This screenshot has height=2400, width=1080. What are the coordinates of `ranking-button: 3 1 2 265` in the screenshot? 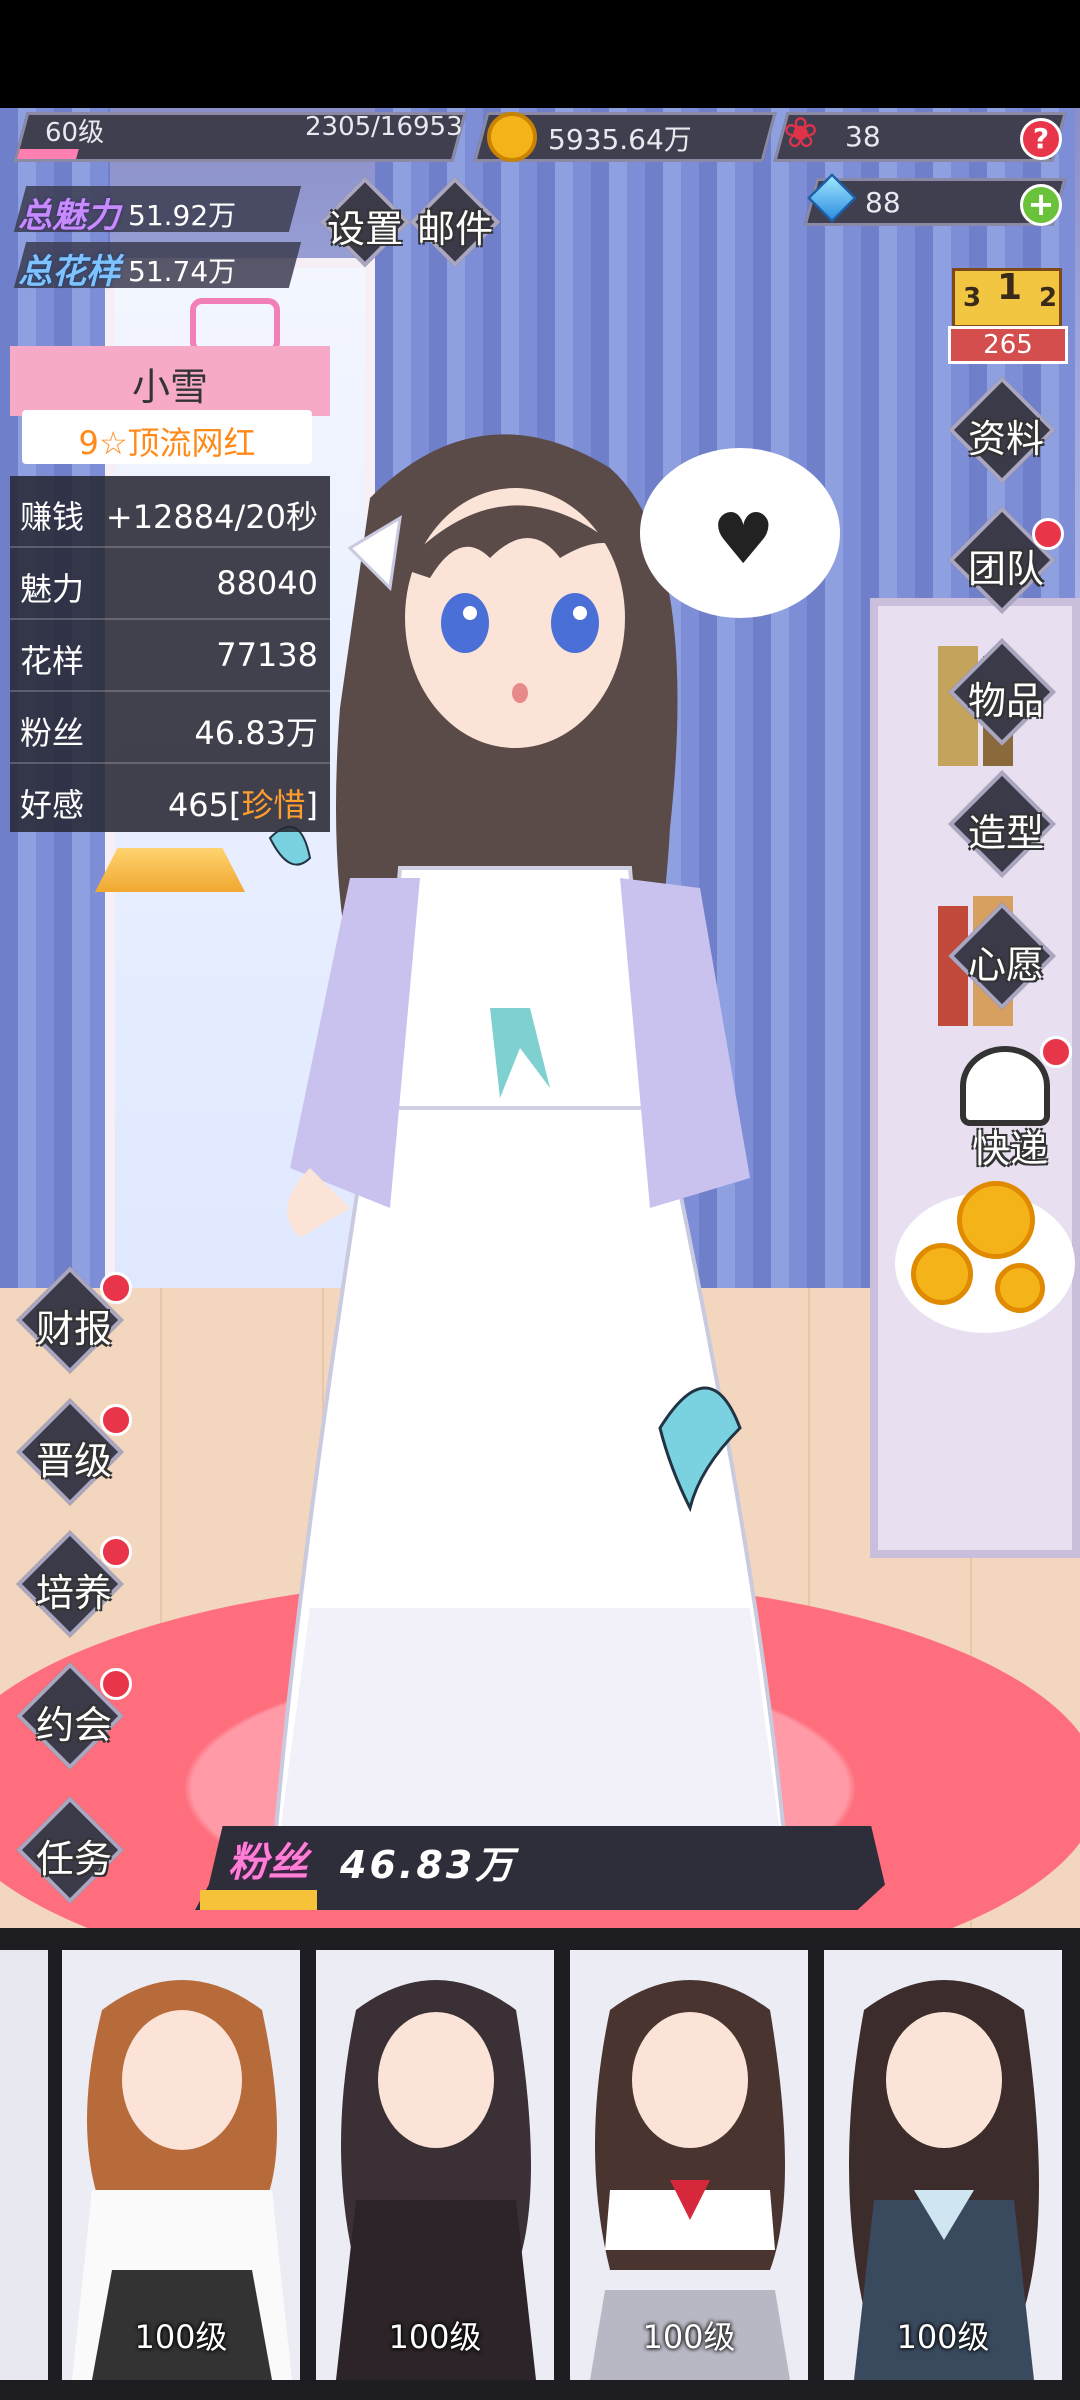 It's located at (1008, 308).